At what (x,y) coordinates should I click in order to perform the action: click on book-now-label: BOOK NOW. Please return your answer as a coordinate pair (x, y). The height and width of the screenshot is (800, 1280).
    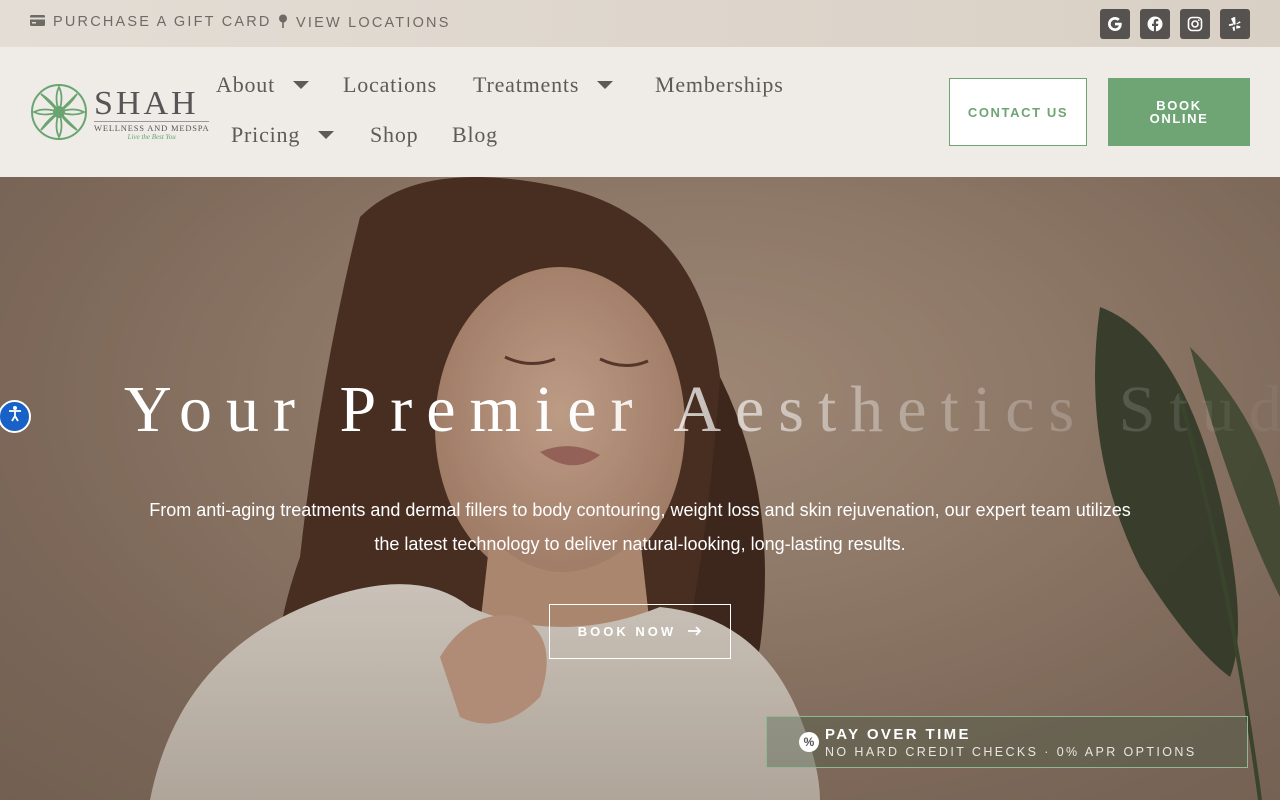
    Looking at the image, I should click on (627, 631).